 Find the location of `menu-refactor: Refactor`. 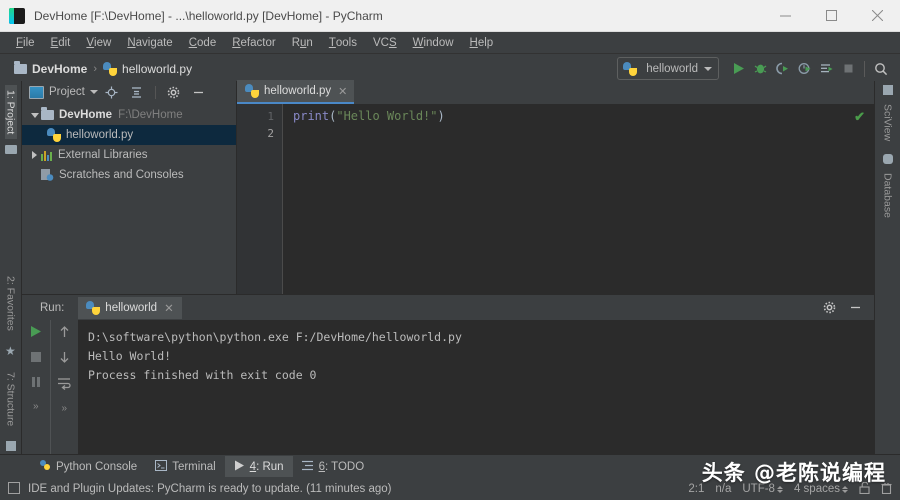

menu-refactor: Refactor is located at coordinates (253, 42).